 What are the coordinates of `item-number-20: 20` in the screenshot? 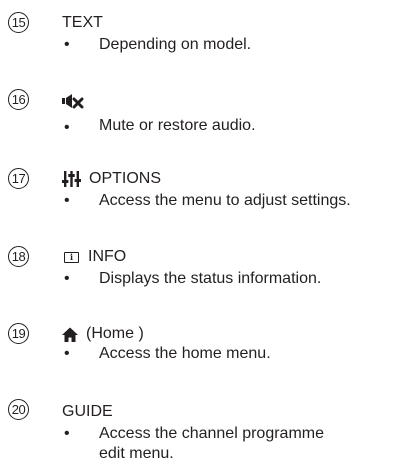 It's located at (18, 409).